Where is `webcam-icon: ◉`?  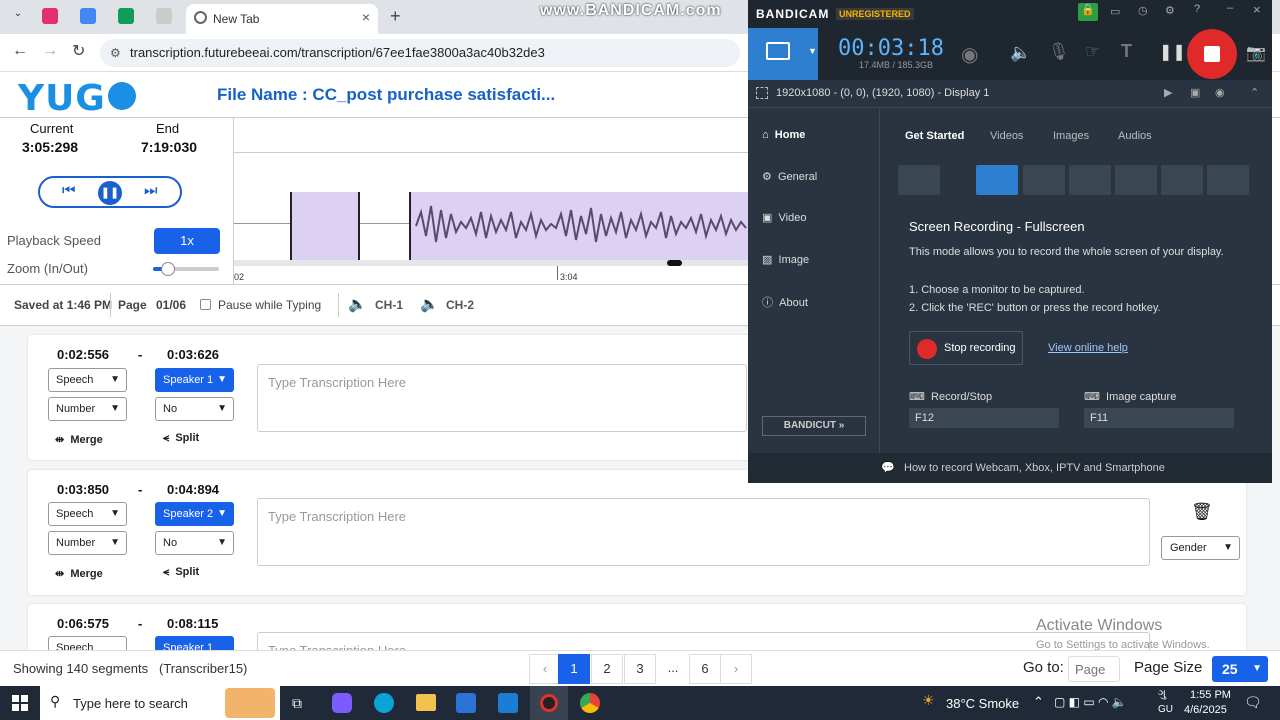
webcam-icon: ◉ is located at coordinates (969, 54).